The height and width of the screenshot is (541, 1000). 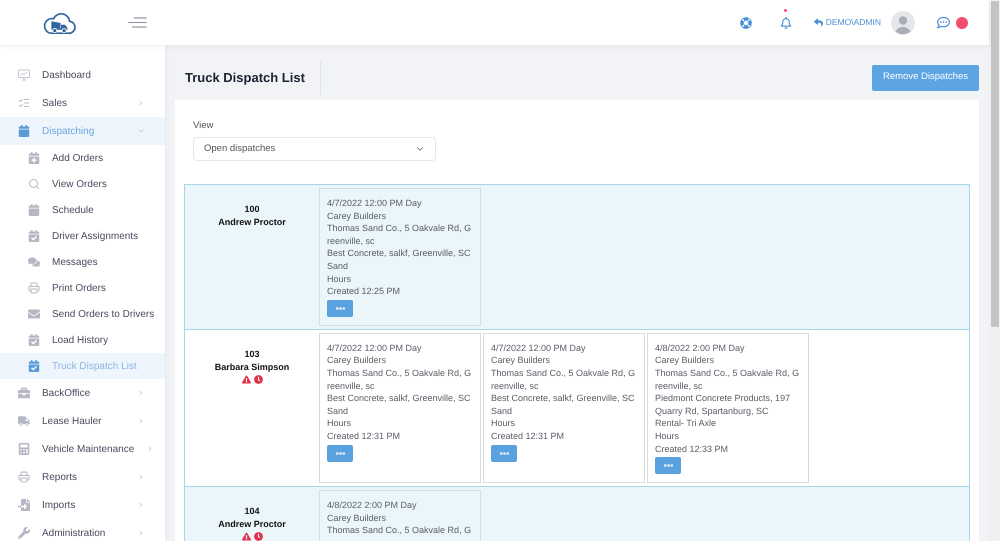 I want to click on sidebar-item: Lease Hauler, so click(x=82, y=421).